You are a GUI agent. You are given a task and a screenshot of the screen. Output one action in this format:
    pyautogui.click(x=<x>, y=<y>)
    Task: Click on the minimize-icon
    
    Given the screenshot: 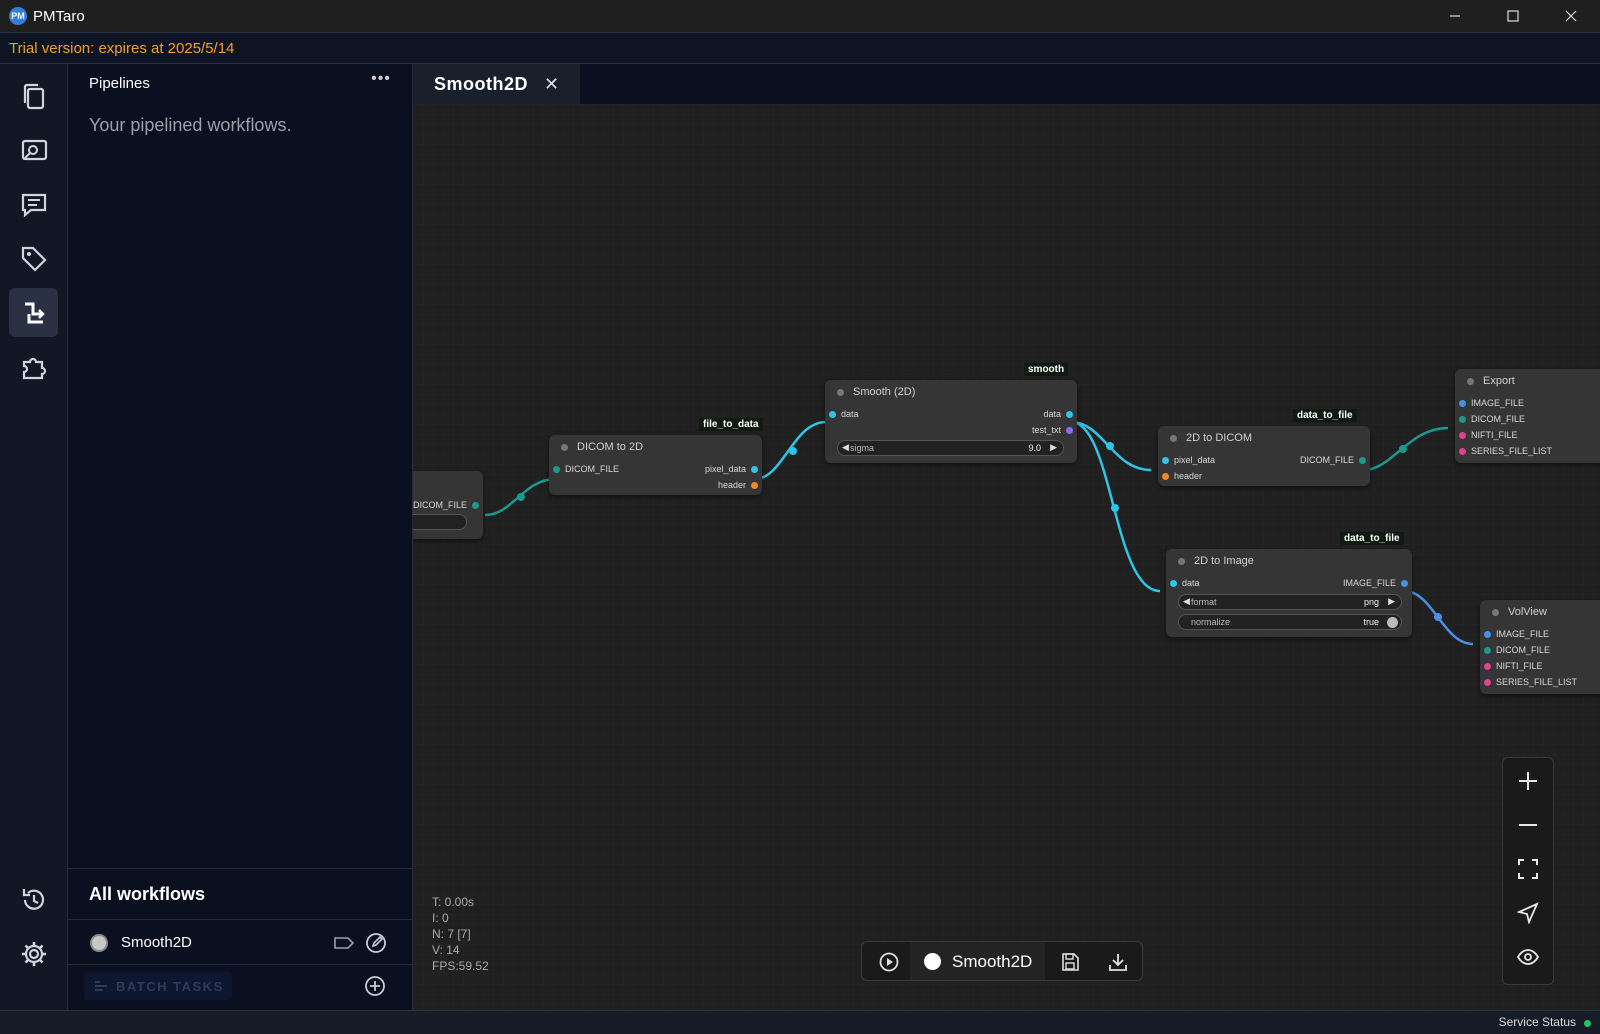 What is the action you would take?
    pyautogui.click(x=1455, y=16)
    